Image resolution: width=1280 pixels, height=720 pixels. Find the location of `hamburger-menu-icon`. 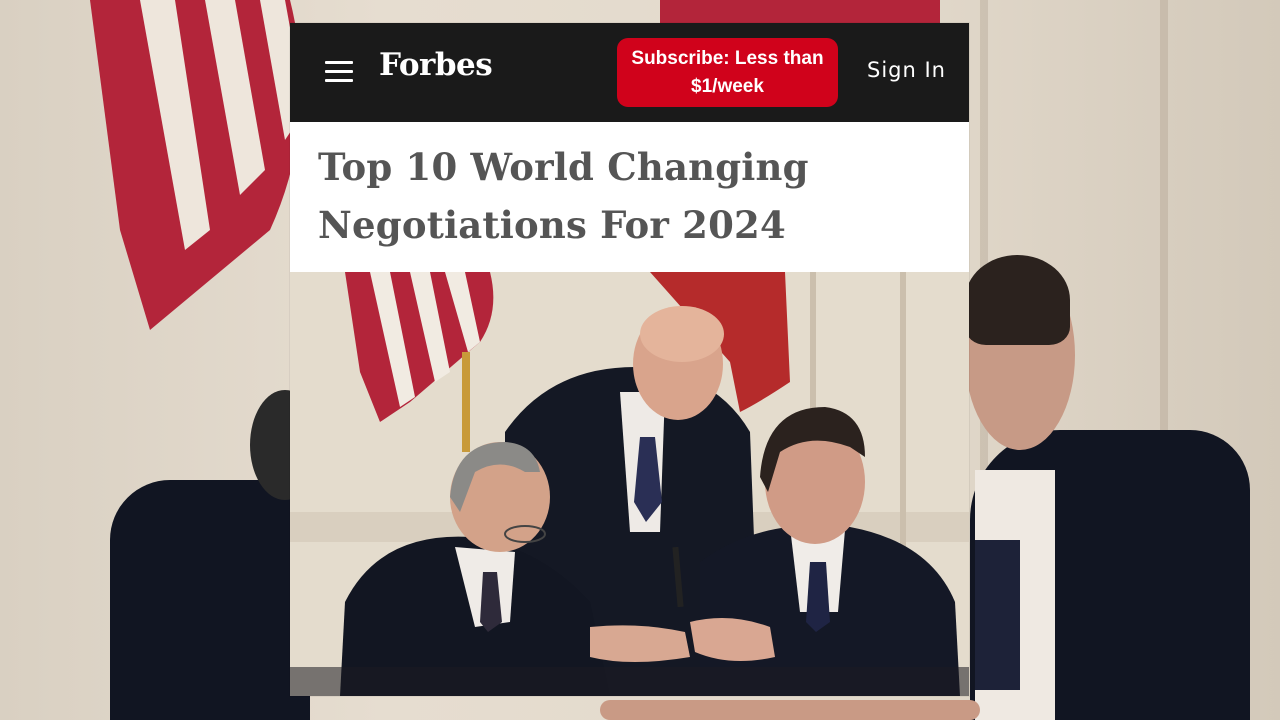

hamburger-menu-icon is located at coordinates (339, 72).